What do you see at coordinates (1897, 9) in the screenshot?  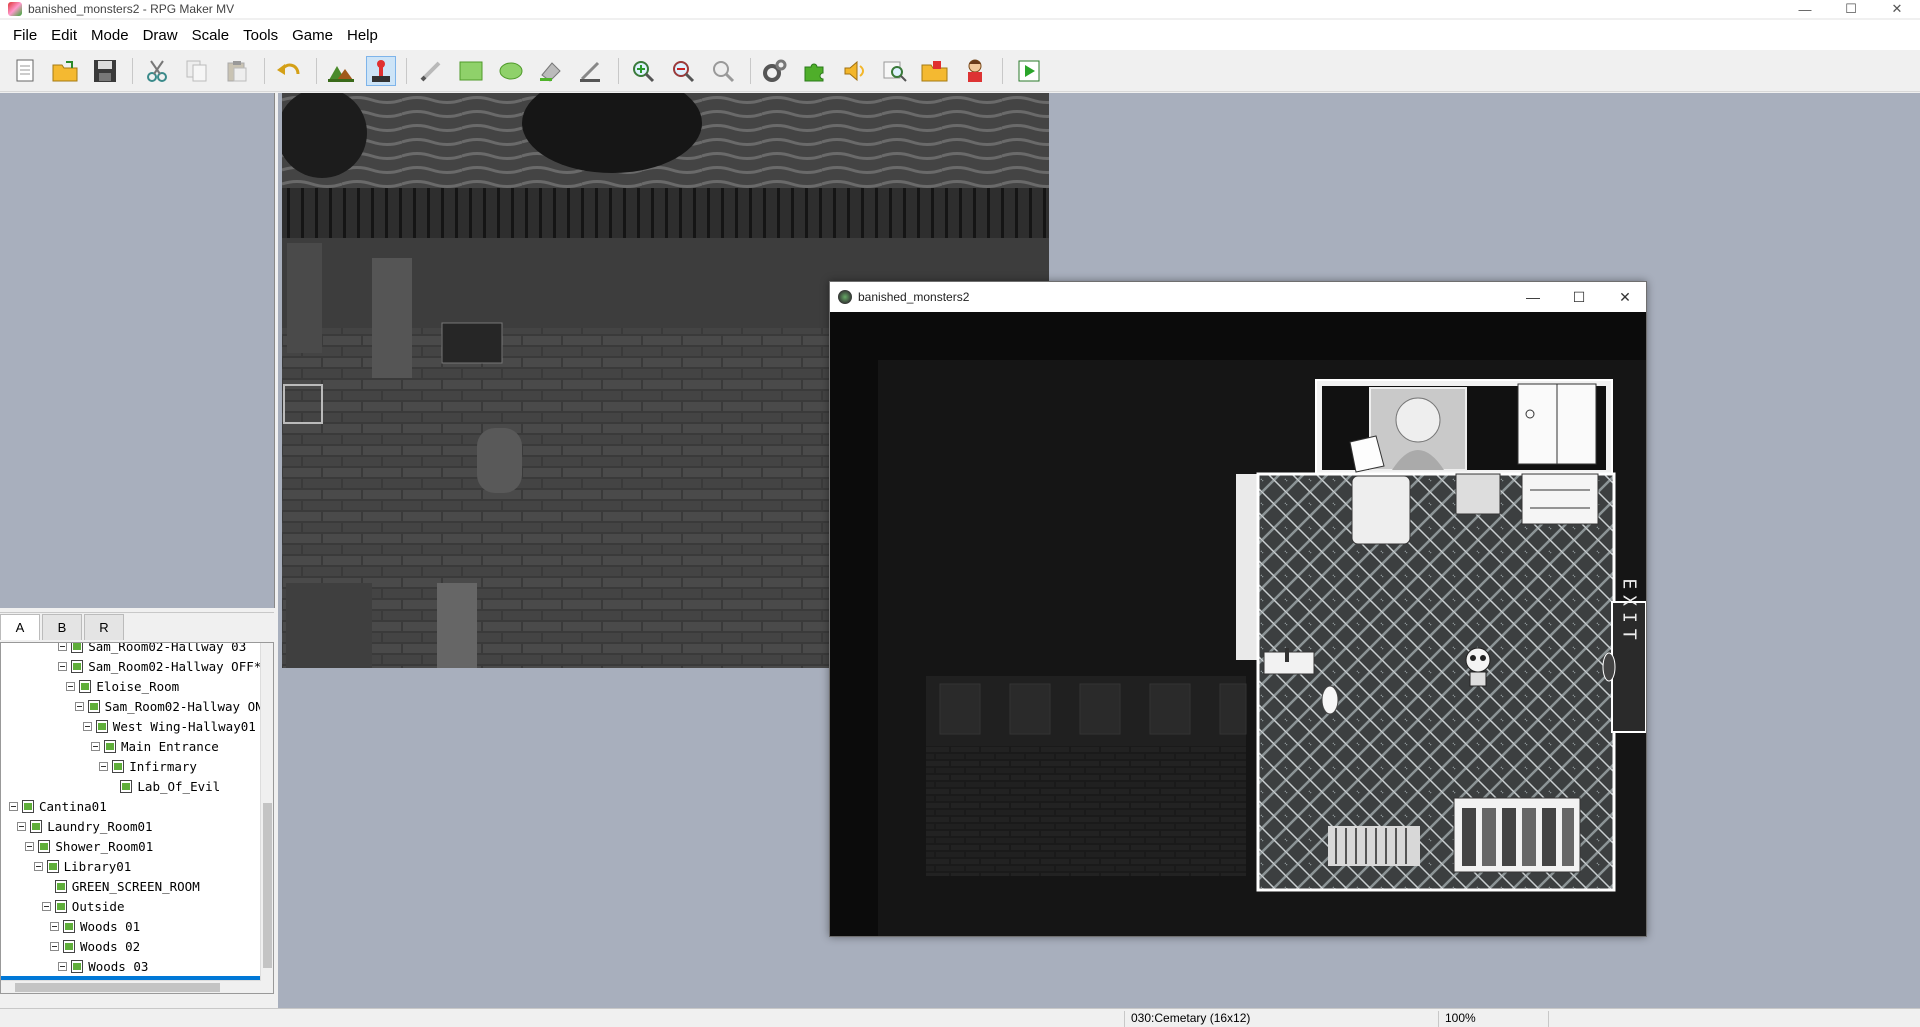 I see `close-button: ✕` at bounding box center [1897, 9].